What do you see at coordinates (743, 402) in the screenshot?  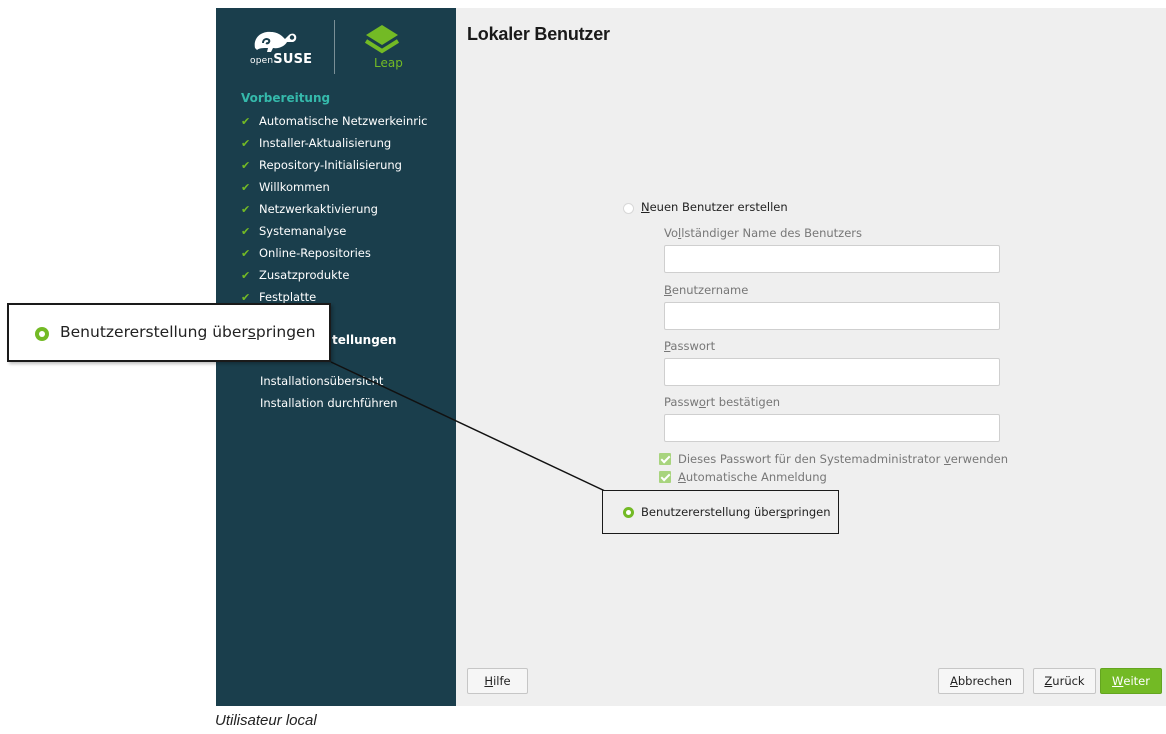 I see `label-part: rt bestätigen` at bounding box center [743, 402].